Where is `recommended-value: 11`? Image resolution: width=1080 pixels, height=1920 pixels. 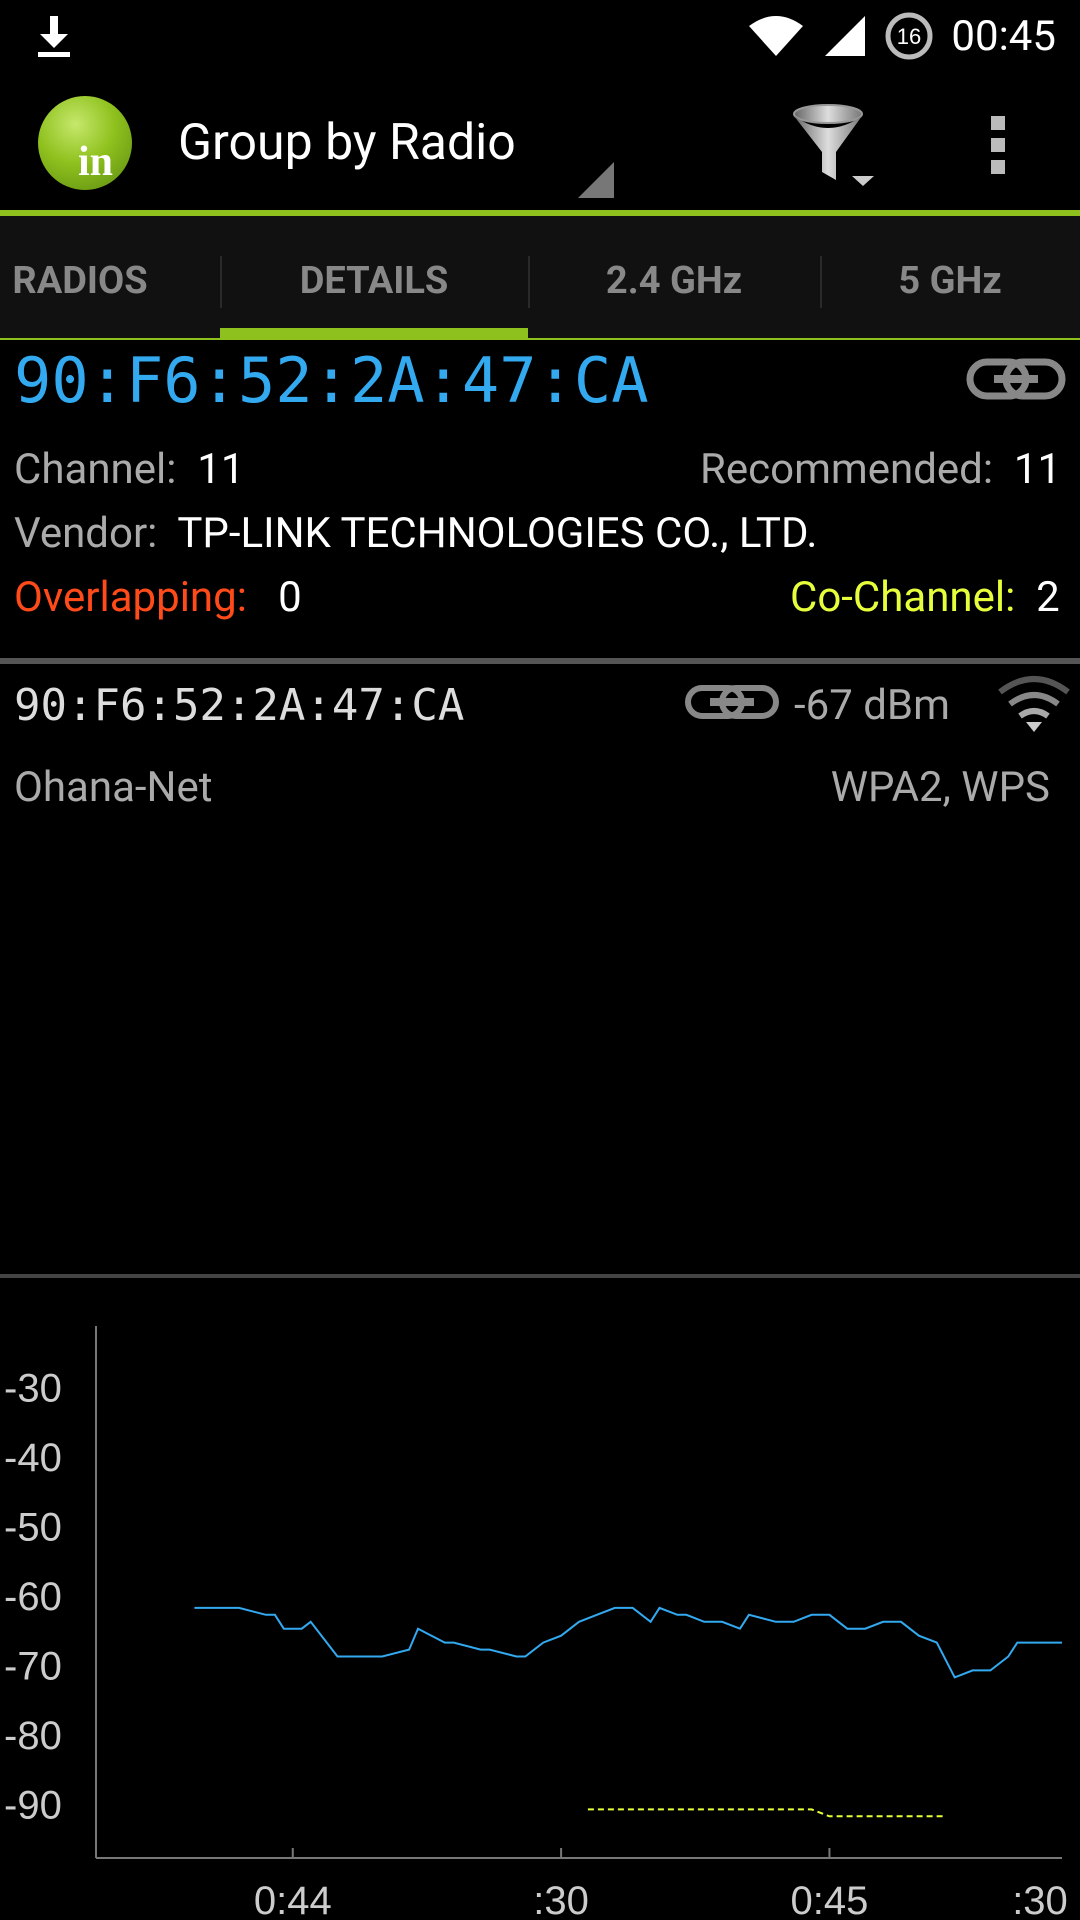 recommended-value: 11 is located at coordinates (1037, 469).